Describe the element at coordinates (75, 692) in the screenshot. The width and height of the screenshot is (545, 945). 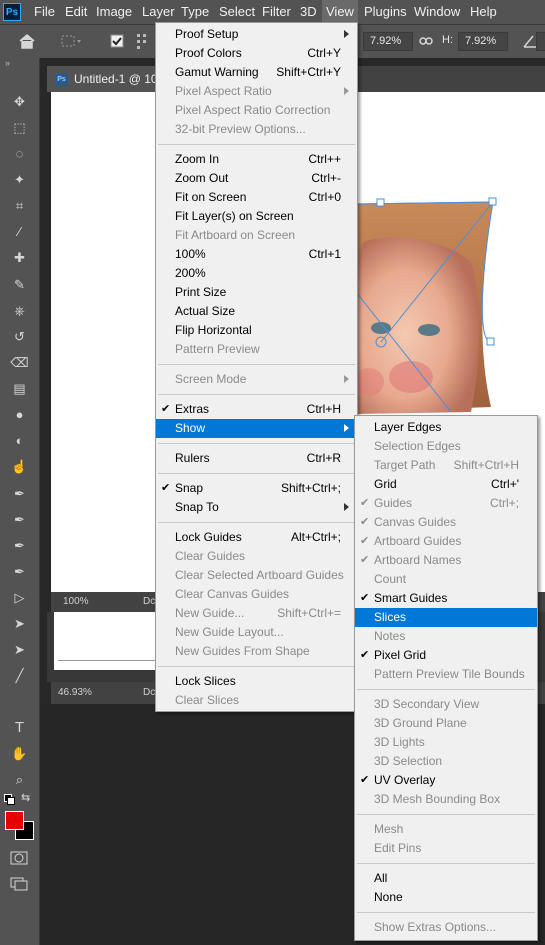
I see `zoom-level-secondary: 46.93%` at that location.